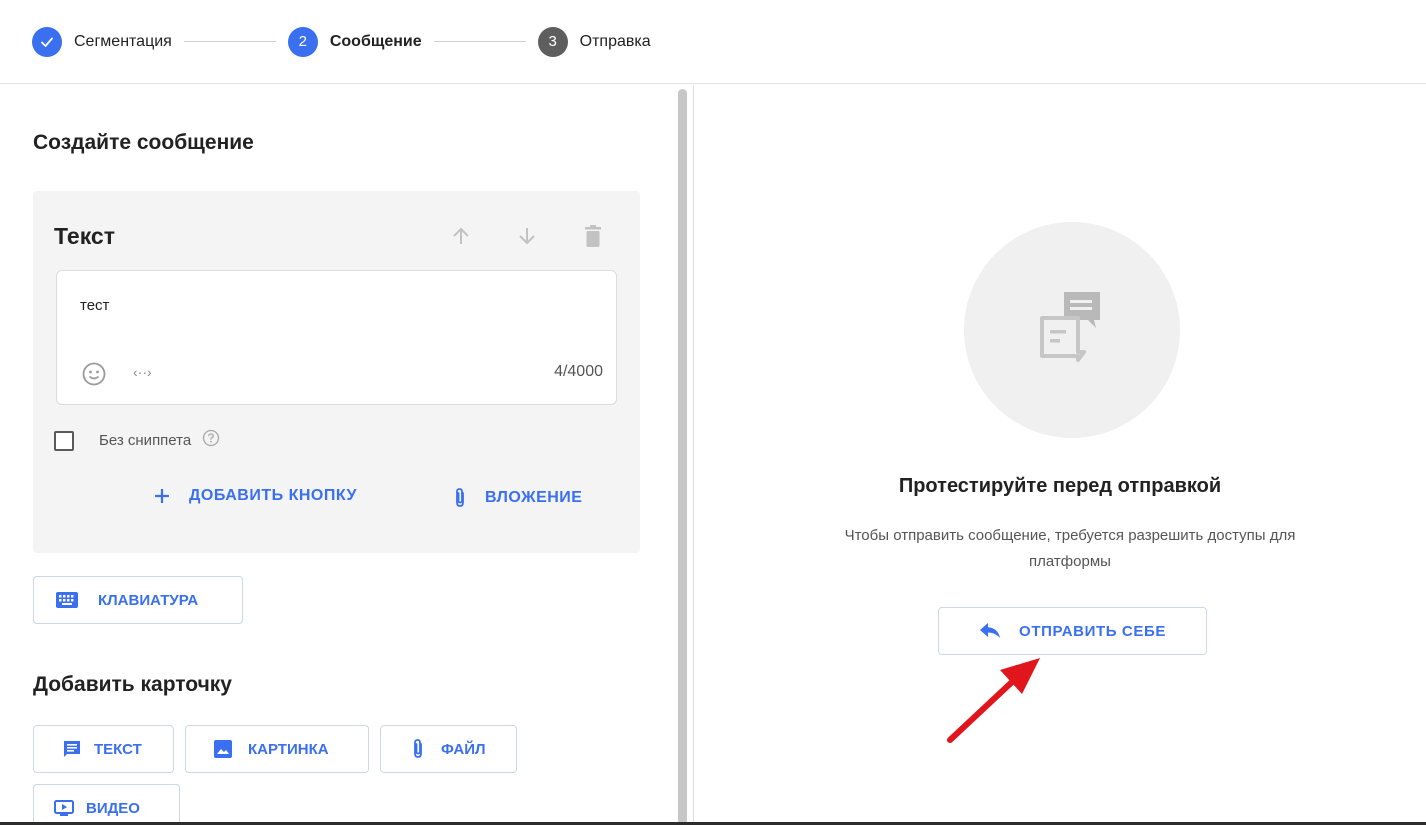 This screenshot has width=1426, height=825. Describe the element at coordinates (615, 41) in the screenshot. I see `step-label: Отправка` at that location.